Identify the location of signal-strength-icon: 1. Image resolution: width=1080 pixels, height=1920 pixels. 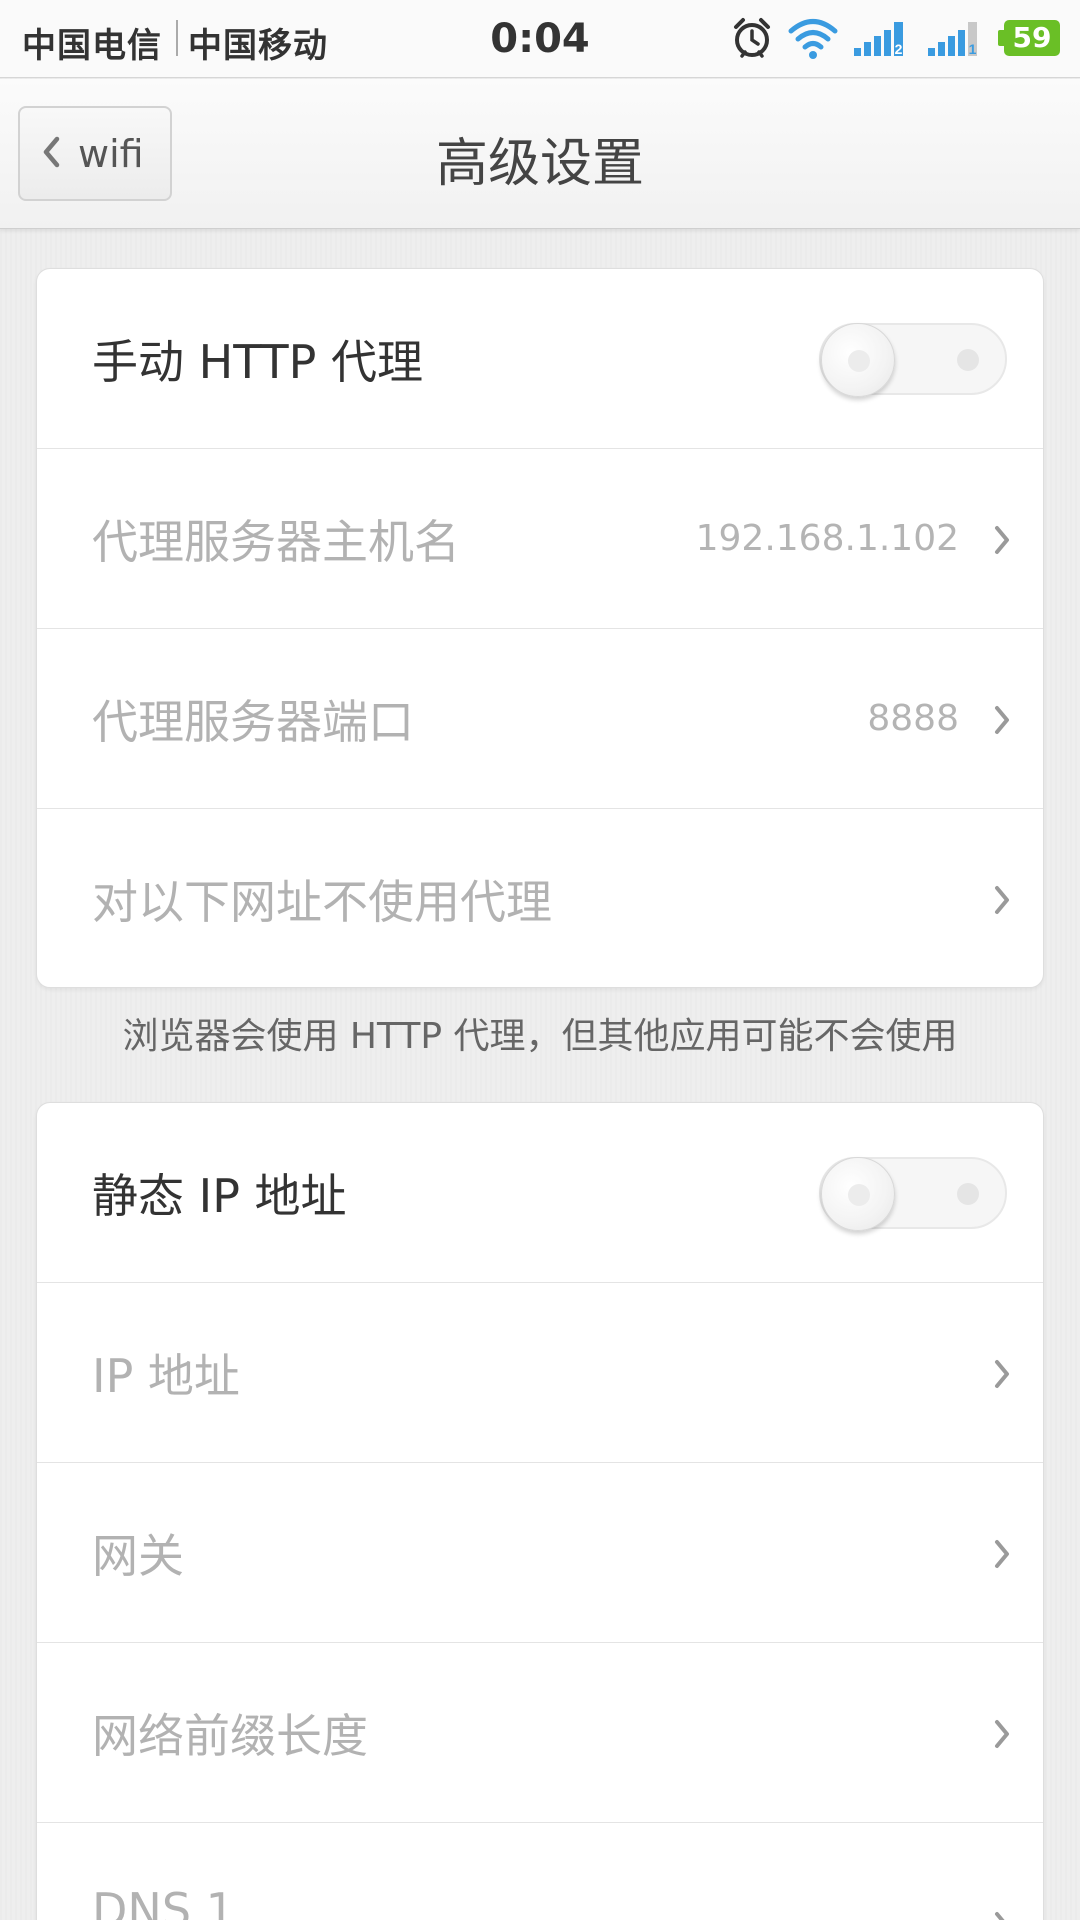
(956, 41).